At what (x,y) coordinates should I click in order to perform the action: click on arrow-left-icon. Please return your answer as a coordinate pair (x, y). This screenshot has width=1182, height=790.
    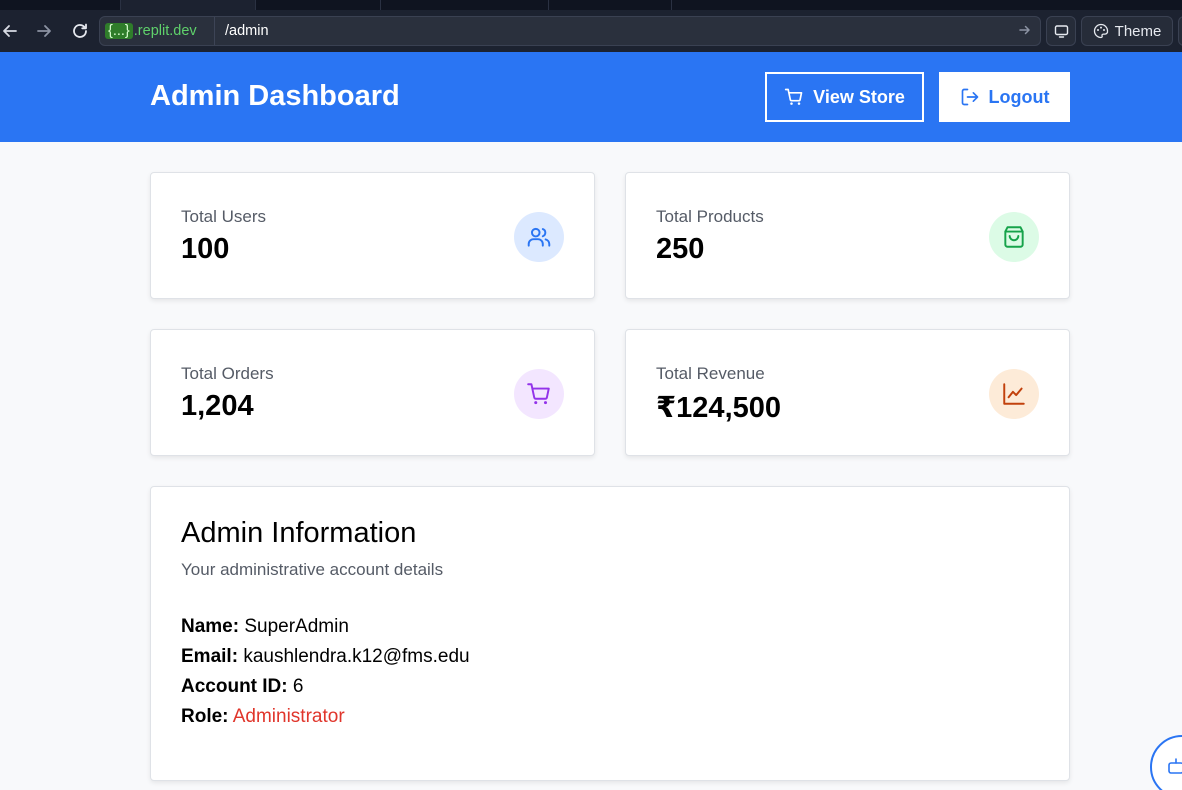
    Looking at the image, I should click on (10, 31).